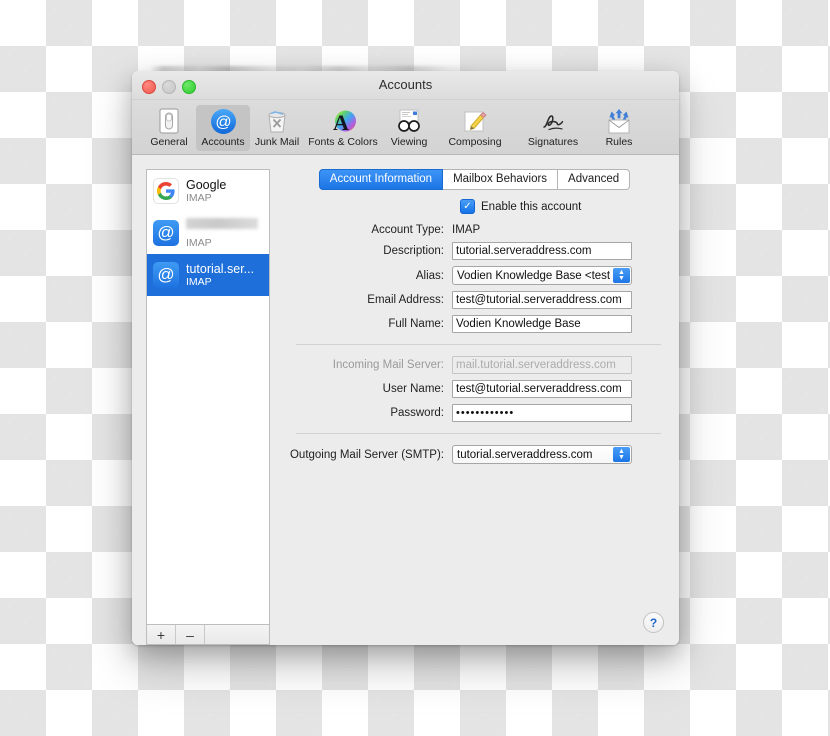 The image size is (830, 736). What do you see at coordinates (553, 142) in the screenshot?
I see `toolbar-label: Signatures` at bounding box center [553, 142].